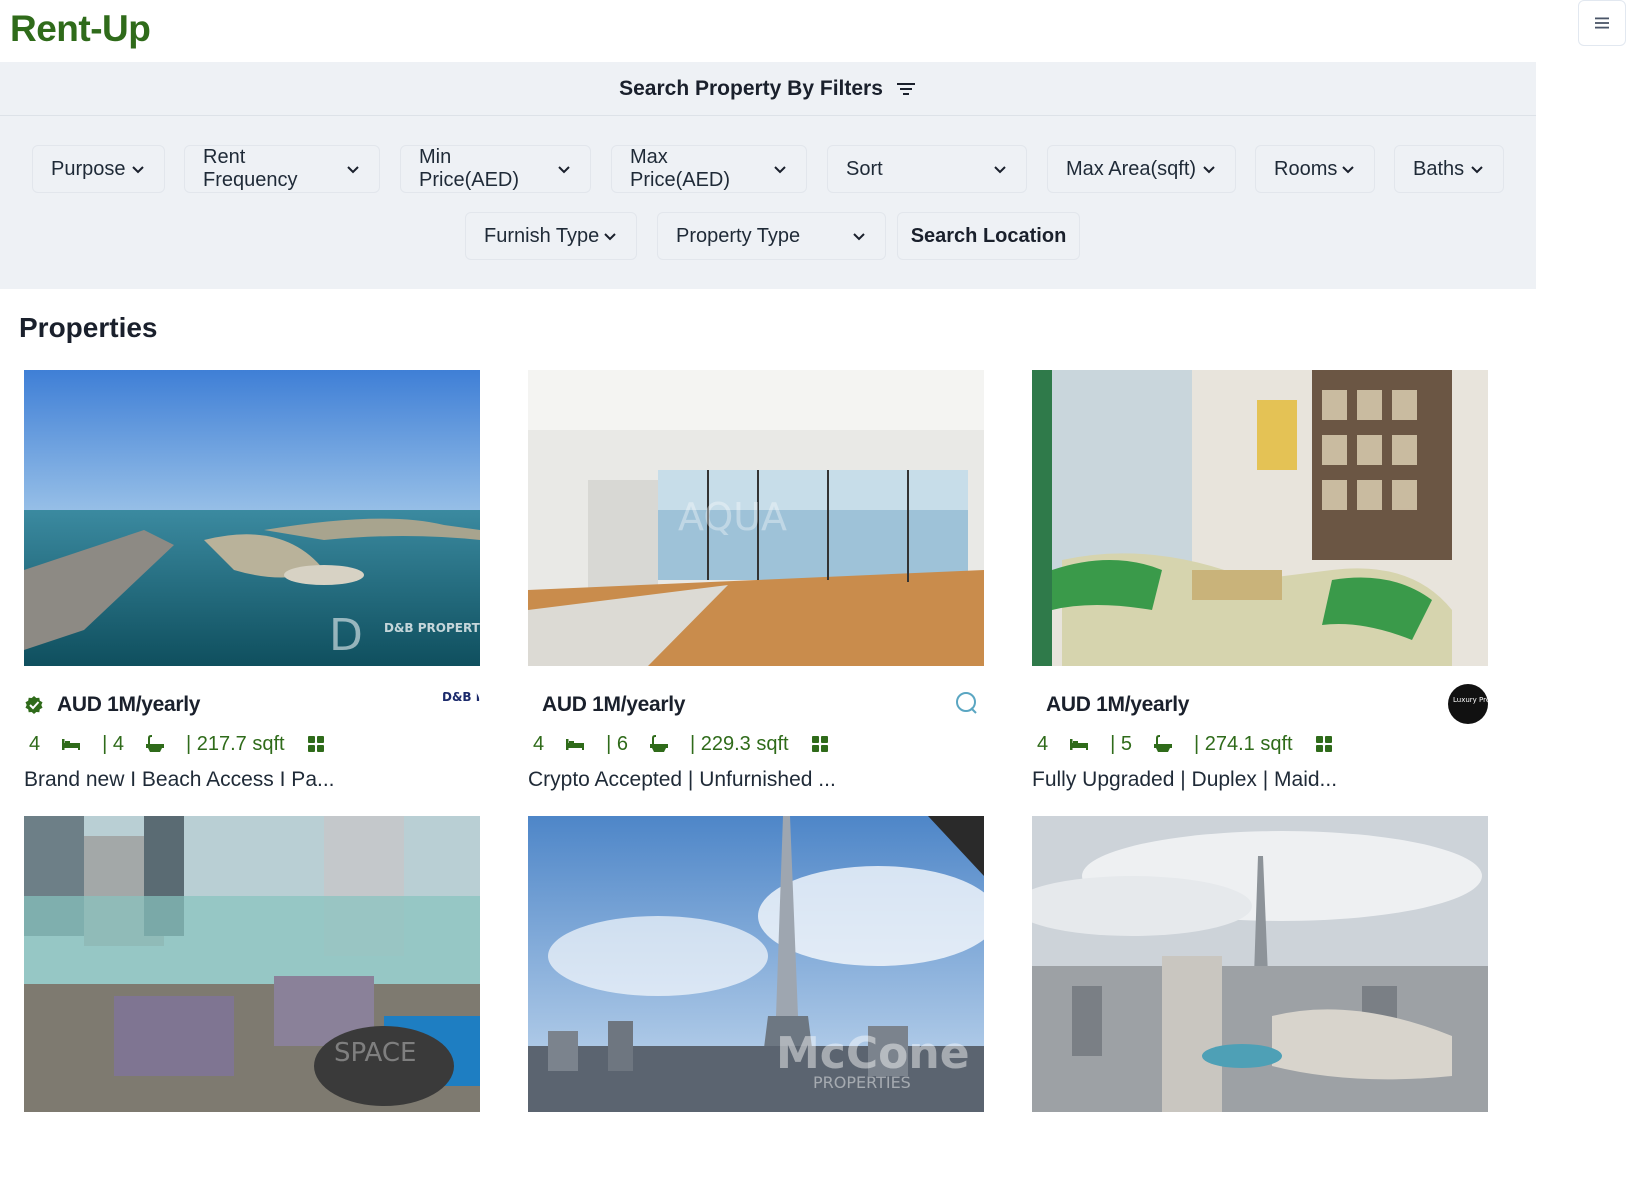 The height and width of the screenshot is (1184, 1650). I want to click on furnish-type-select: Furnish Type, so click(551, 236).